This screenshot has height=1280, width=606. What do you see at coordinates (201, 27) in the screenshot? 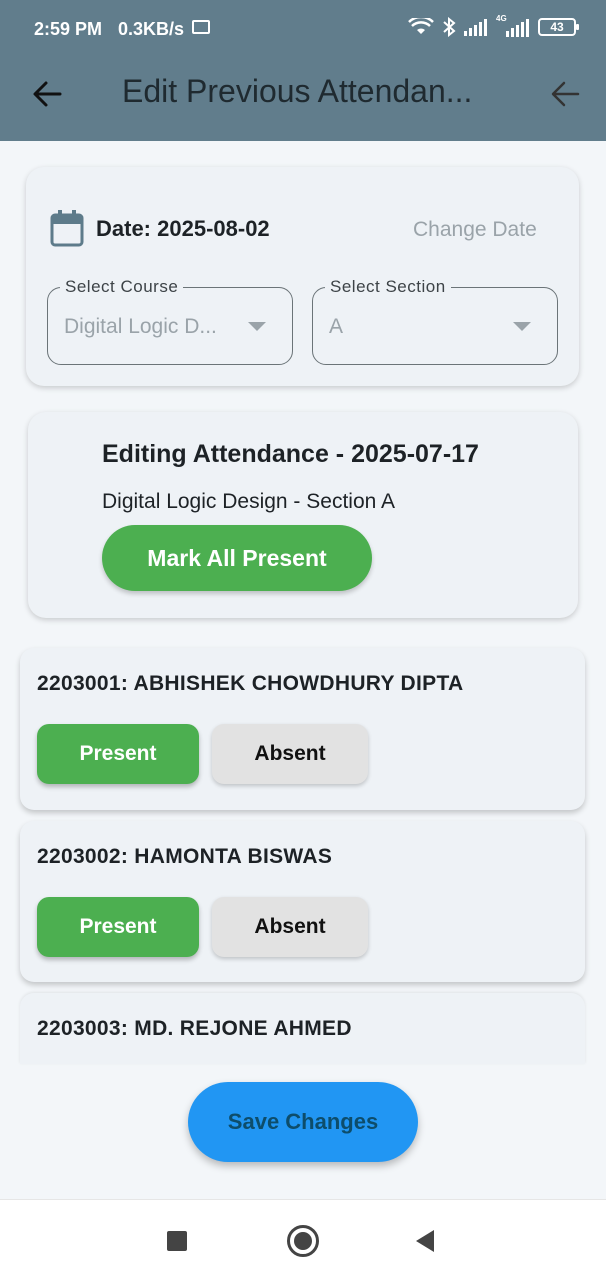
I see `sim-icon` at bounding box center [201, 27].